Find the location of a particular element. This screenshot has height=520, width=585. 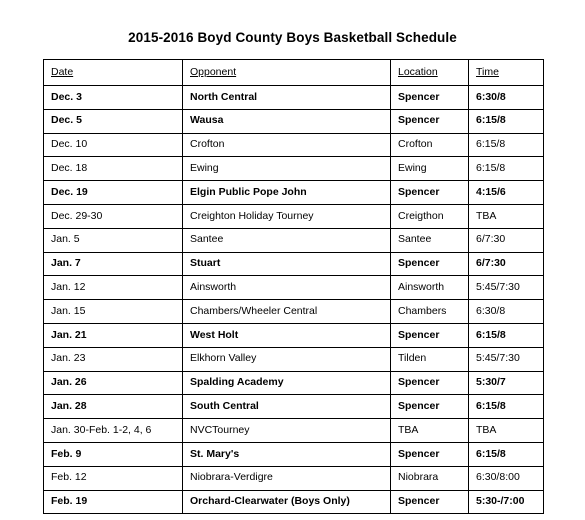

cell-location: Niobrara is located at coordinates (429, 478).